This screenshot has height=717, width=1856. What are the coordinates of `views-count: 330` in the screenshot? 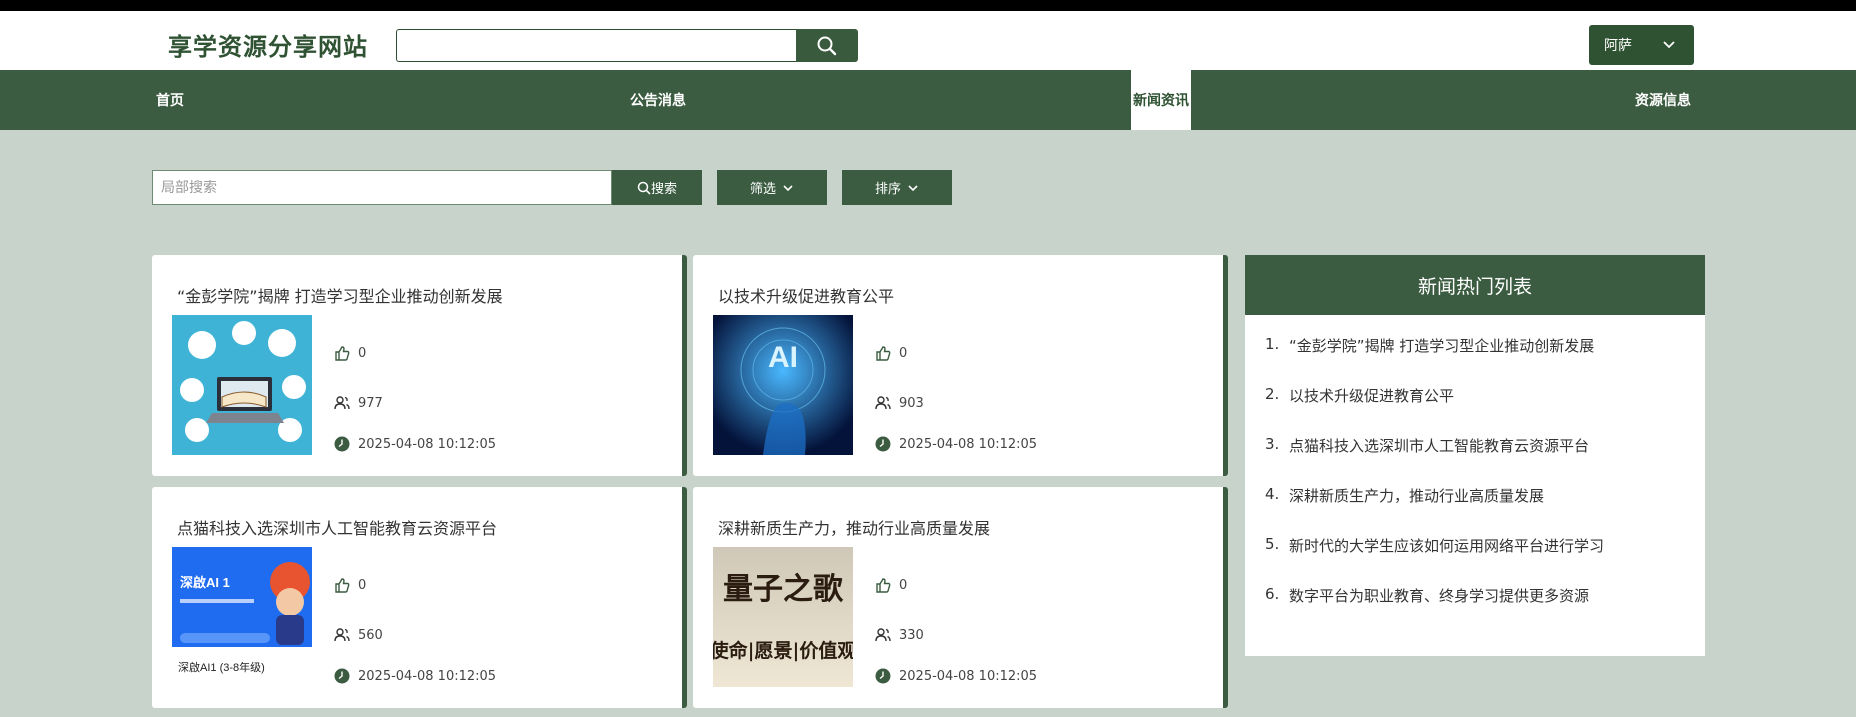 It's located at (911, 635).